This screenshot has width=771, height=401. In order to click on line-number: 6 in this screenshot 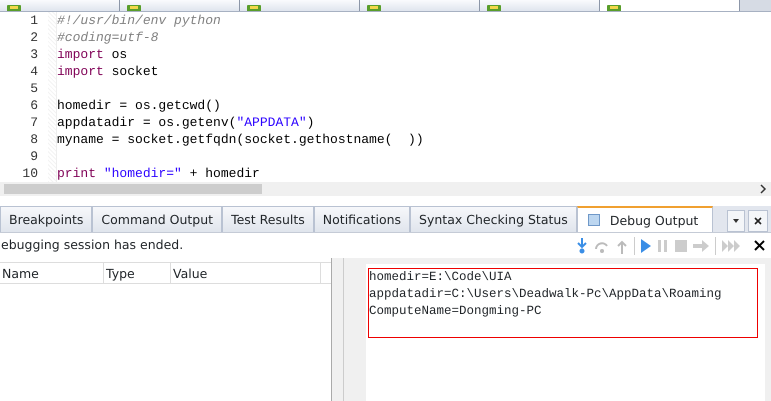, I will do `click(33, 105)`.